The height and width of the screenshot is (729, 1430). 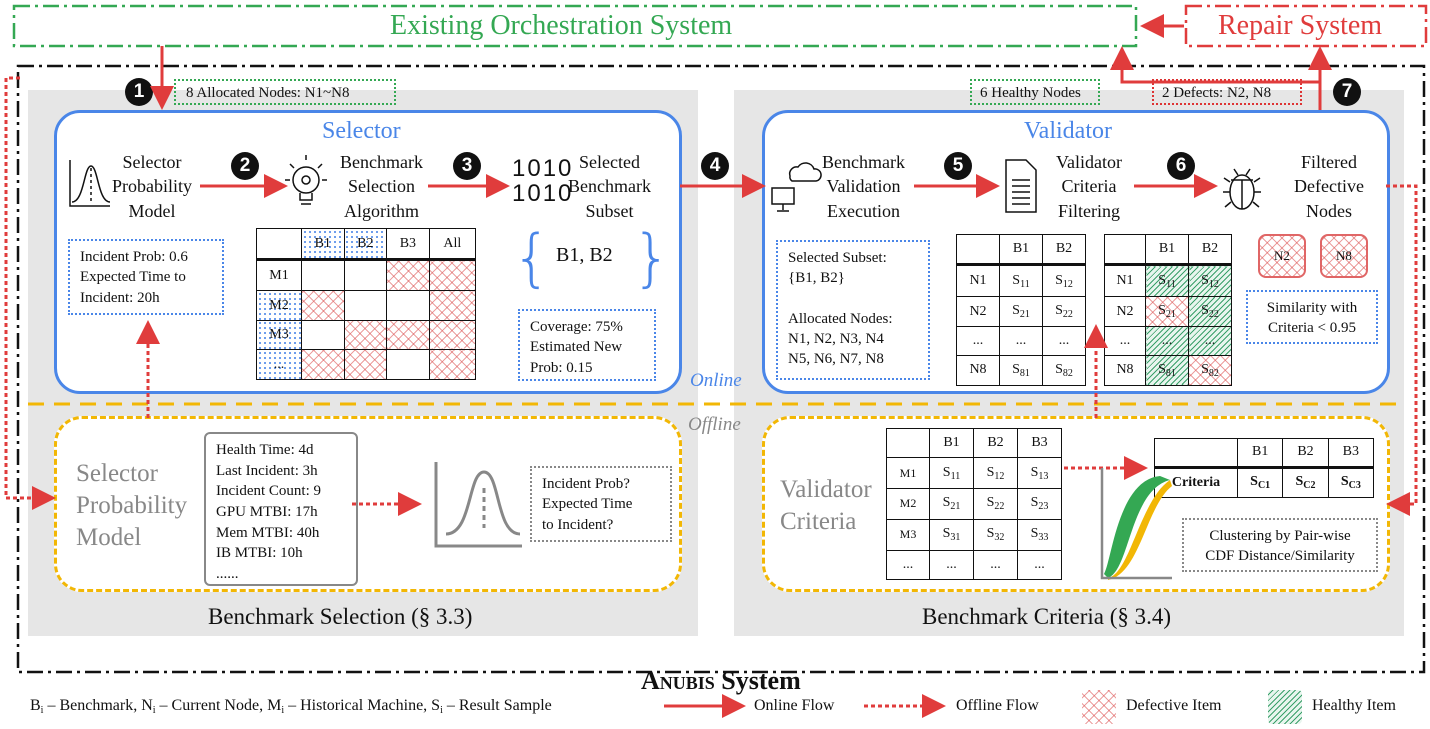 I want to click on healthy-nodes-tag: 6 Healthy Nodes, so click(x=1035, y=92).